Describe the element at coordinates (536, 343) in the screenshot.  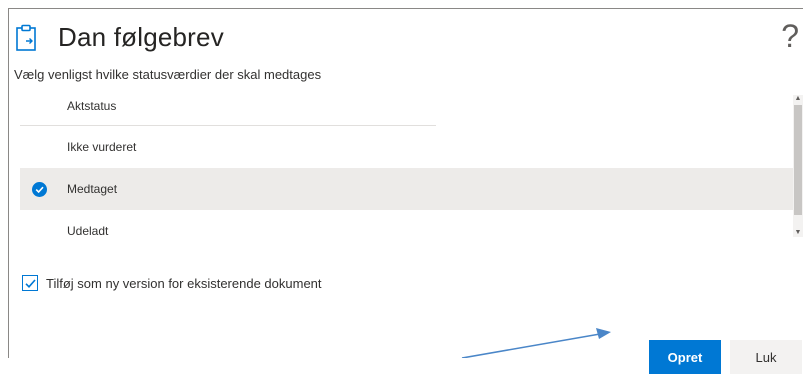
I see `annotation-arrow` at that location.